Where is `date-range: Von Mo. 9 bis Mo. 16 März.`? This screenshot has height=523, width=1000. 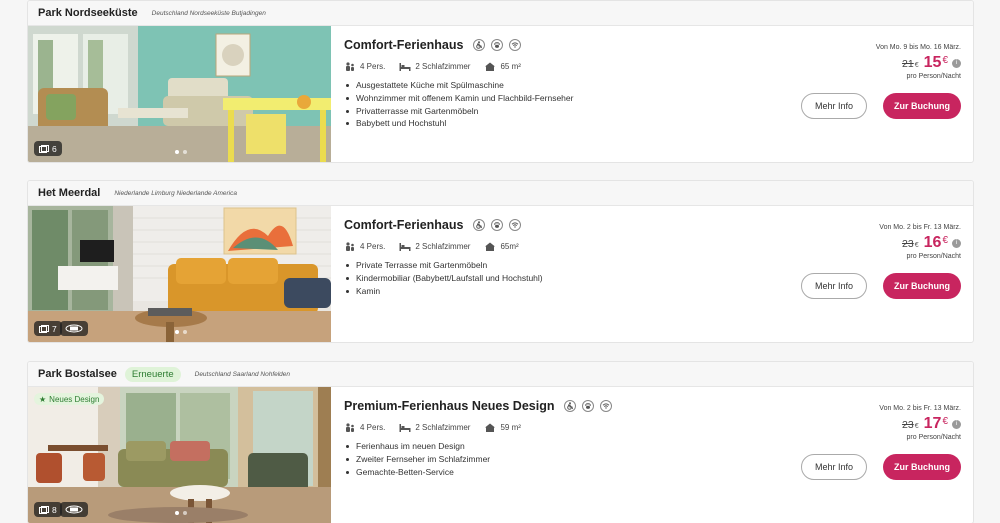
date-range: Von Mo. 9 bis Mo. 16 März. is located at coordinates (918, 47).